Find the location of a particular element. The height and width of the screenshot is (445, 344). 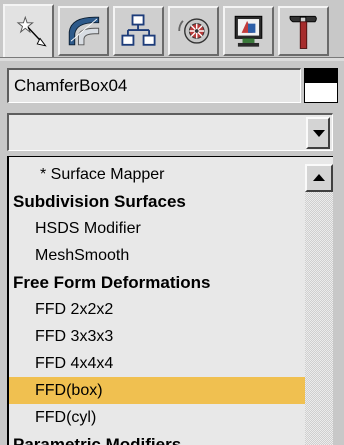

motion-icon is located at coordinates (194, 31).